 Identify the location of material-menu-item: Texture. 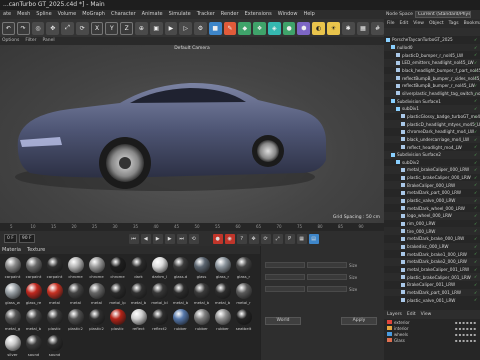
(36, 250).